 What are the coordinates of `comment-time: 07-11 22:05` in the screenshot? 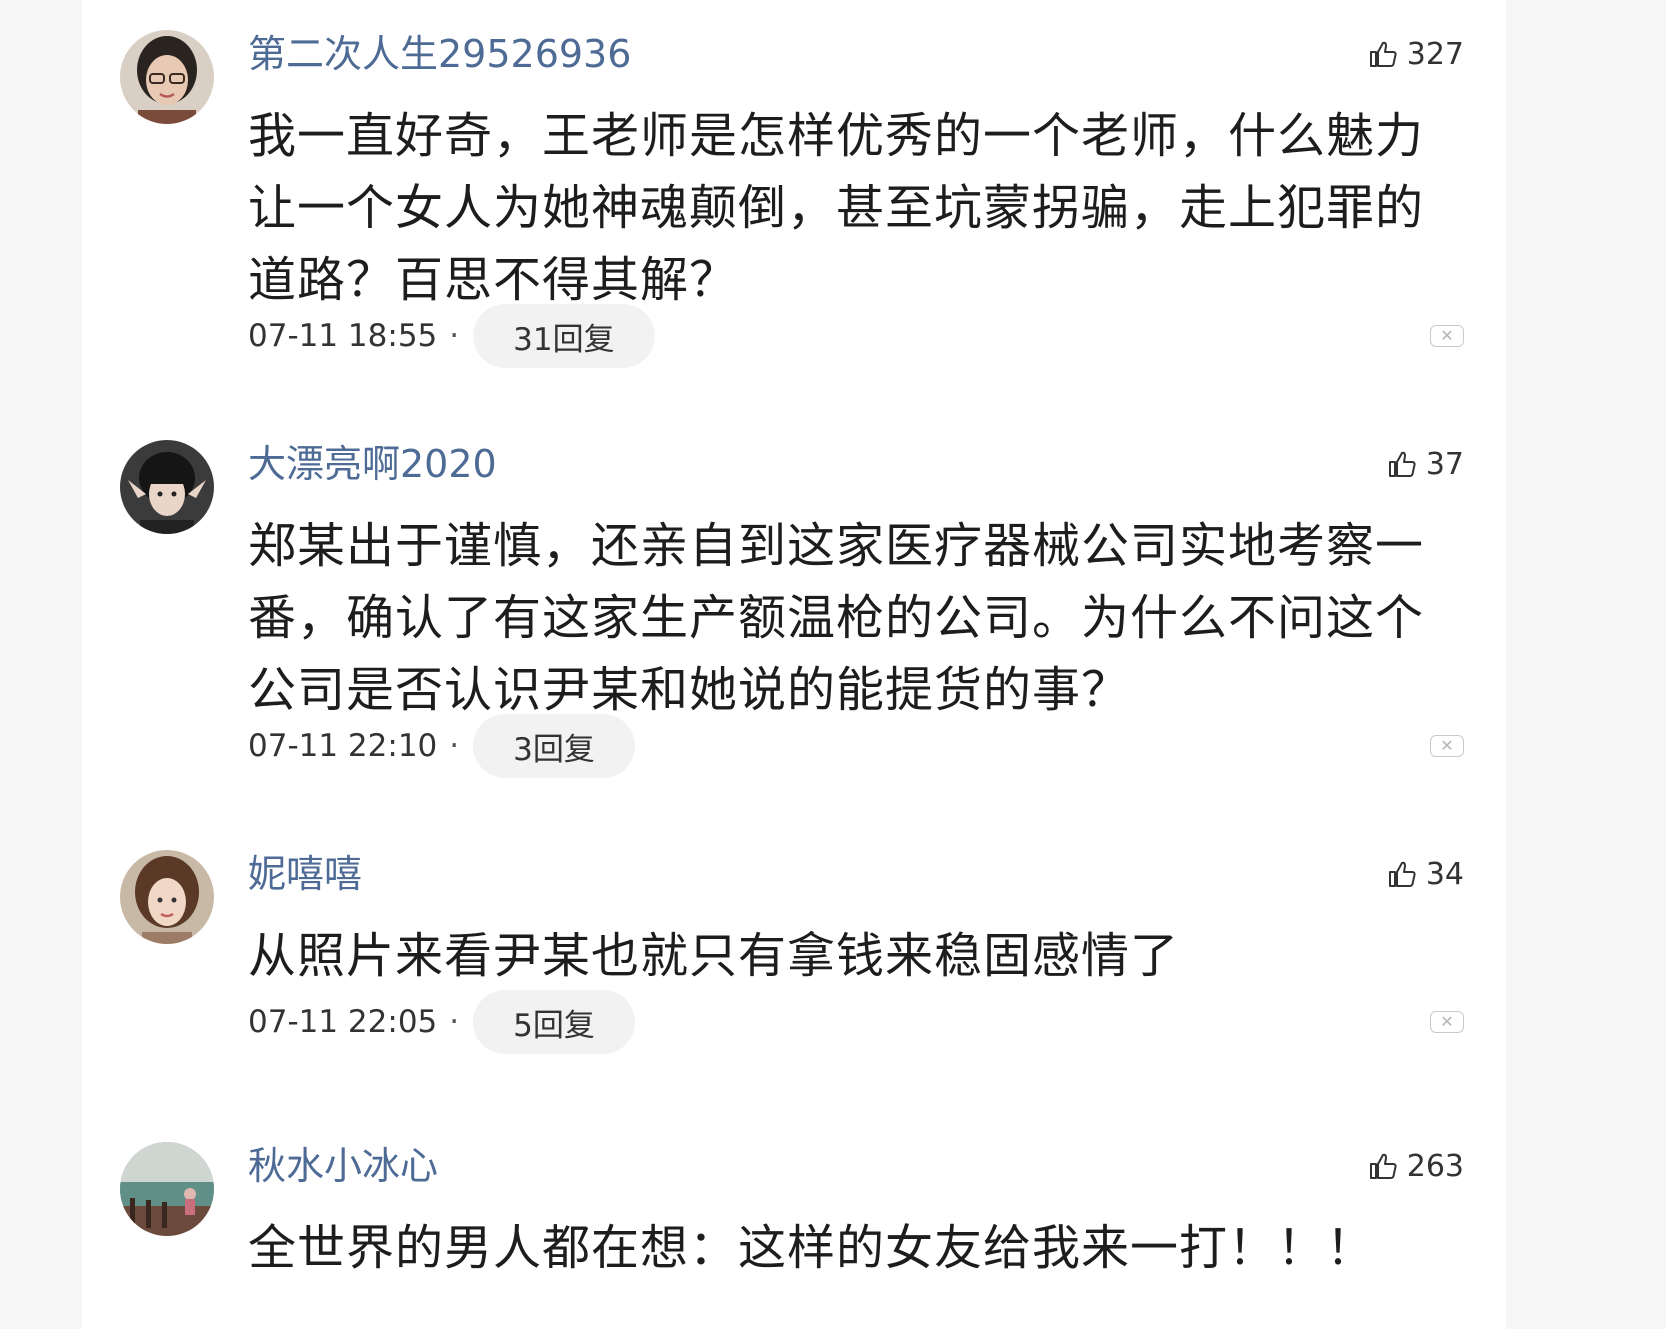 It's located at (343, 1022).